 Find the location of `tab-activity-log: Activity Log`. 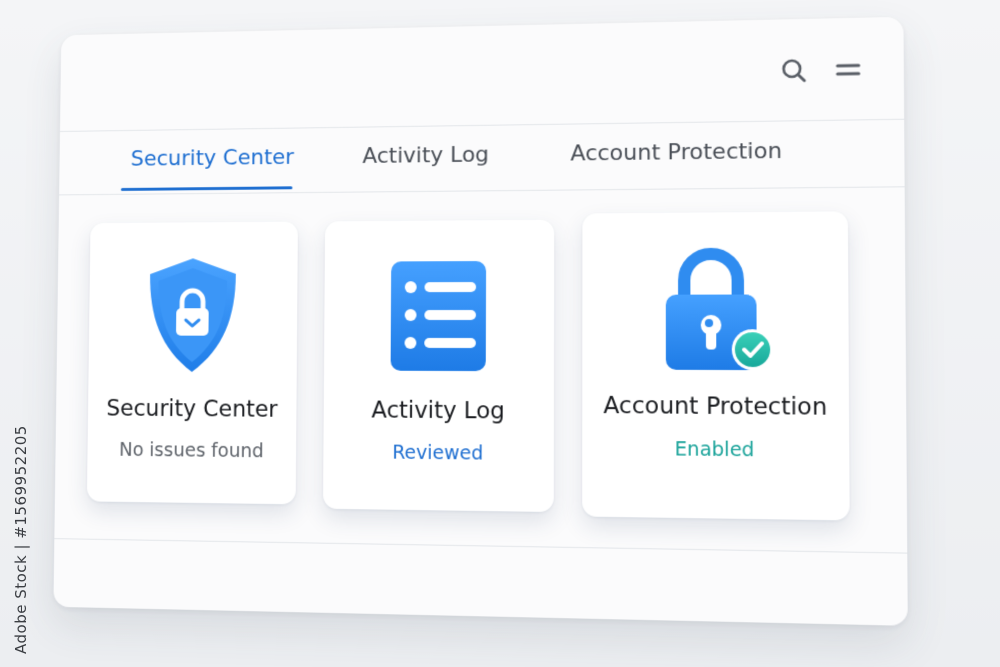

tab-activity-log: Activity Log is located at coordinates (425, 162).